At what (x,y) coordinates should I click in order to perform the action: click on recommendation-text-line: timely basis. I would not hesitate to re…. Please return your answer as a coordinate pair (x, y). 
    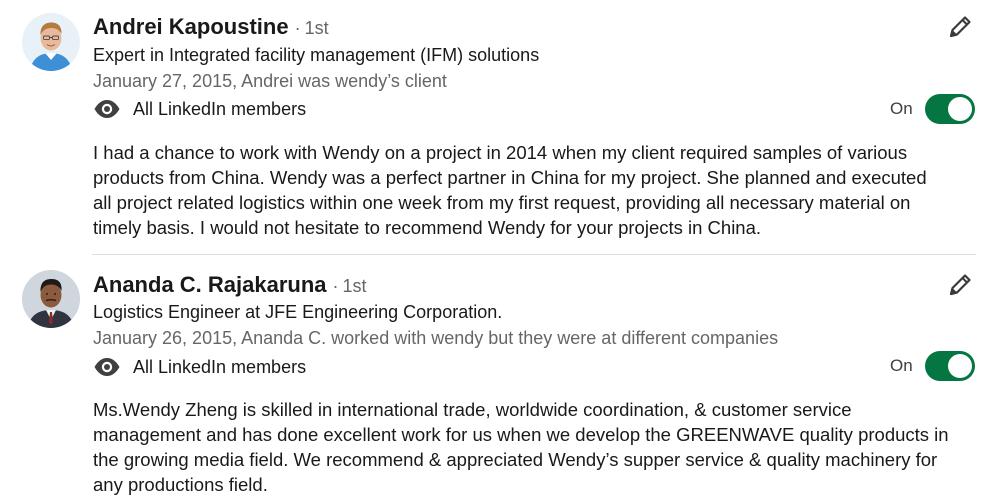
    Looking at the image, I should click on (427, 227).